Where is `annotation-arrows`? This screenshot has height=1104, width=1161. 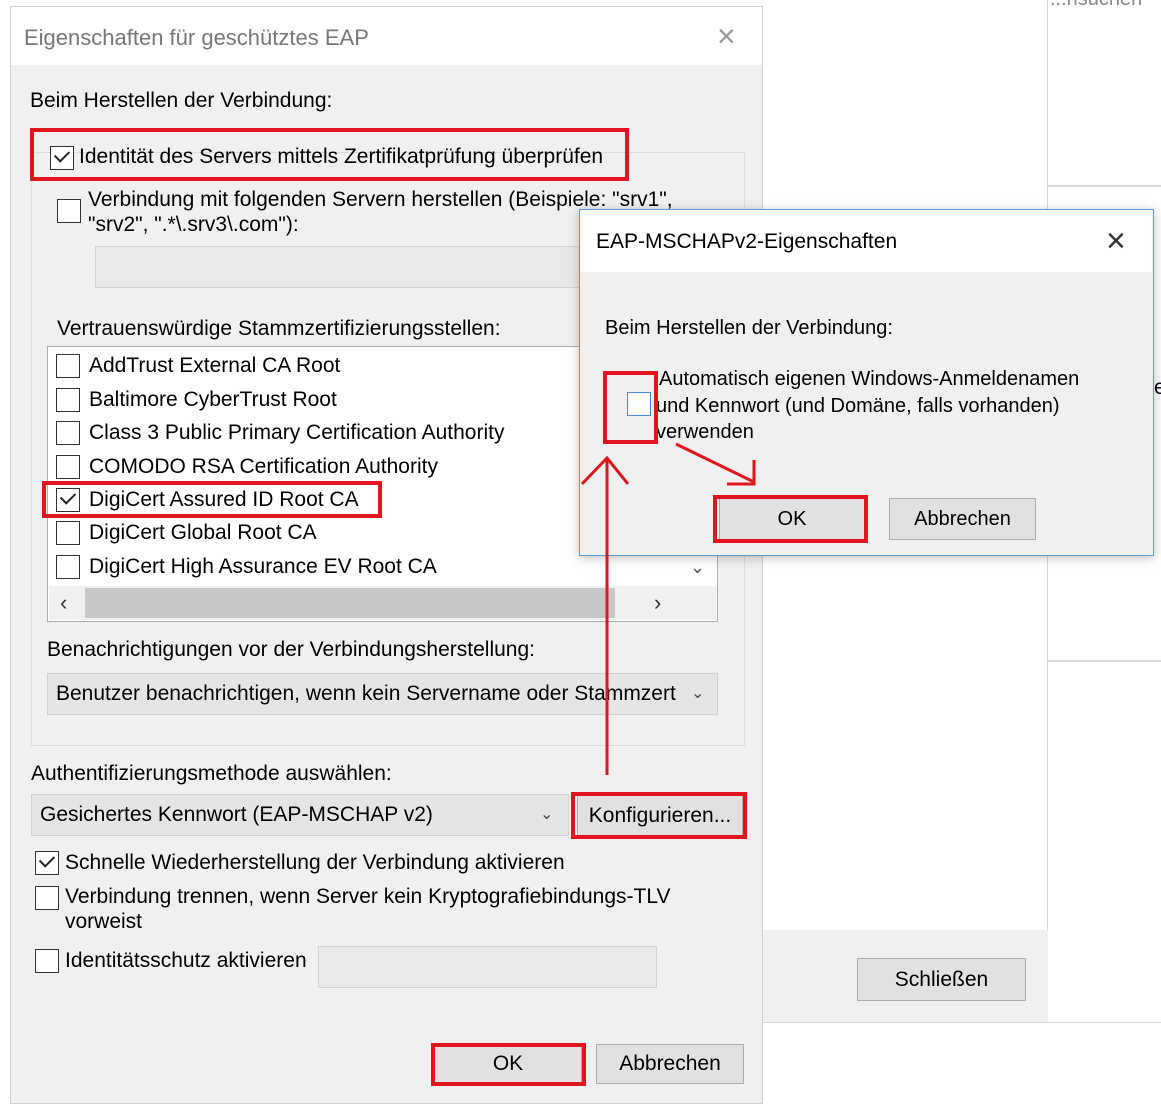
annotation-arrows is located at coordinates (668, 608).